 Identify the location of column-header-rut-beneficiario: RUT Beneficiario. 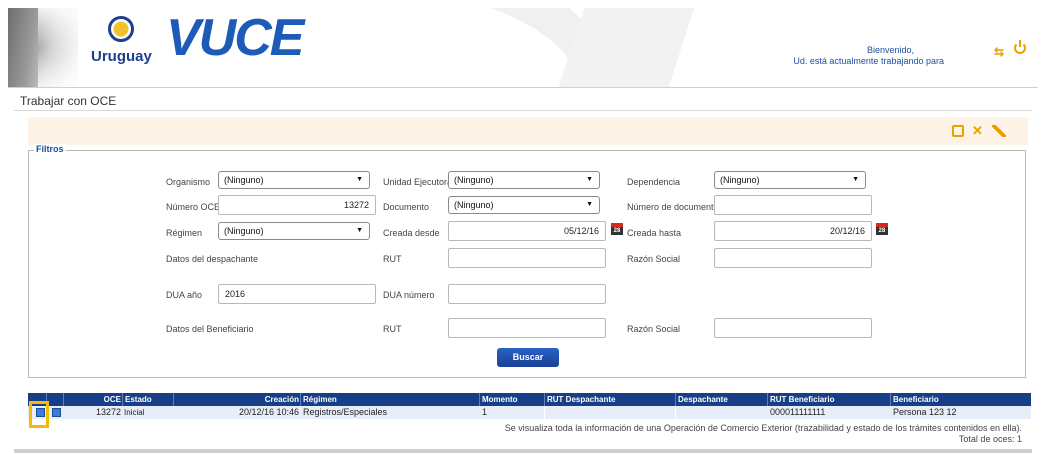
(828, 399).